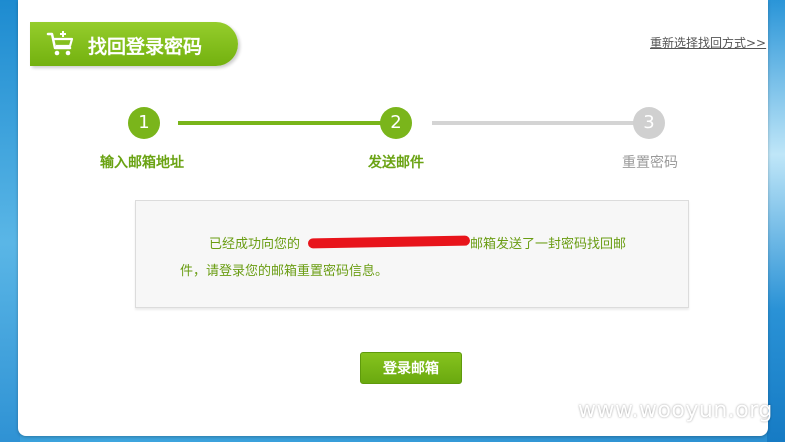 The image size is (785, 442). What do you see at coordinates (289, 123) in the screenshot?
I see `progress-line-completed` at bounding box center [289, 123].